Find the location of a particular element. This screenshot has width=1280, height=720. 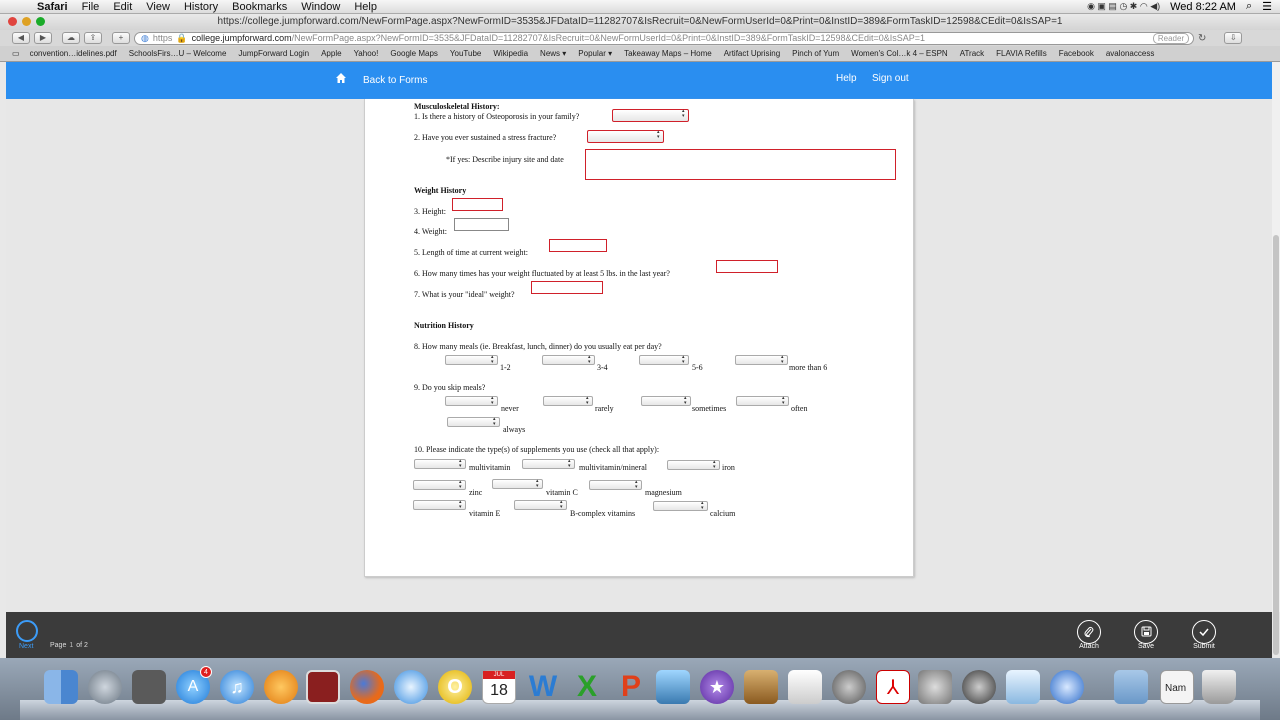

ideal-weight-input is located at coordinates (567, 287).